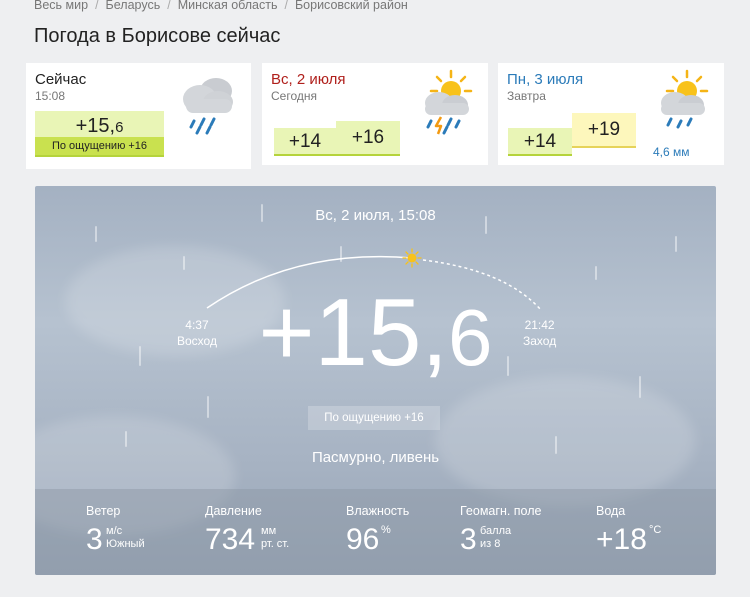 This screenshot has height=597, width=750. I want to click on stat-humidity: Влажность 96 %, so click(378, 530).